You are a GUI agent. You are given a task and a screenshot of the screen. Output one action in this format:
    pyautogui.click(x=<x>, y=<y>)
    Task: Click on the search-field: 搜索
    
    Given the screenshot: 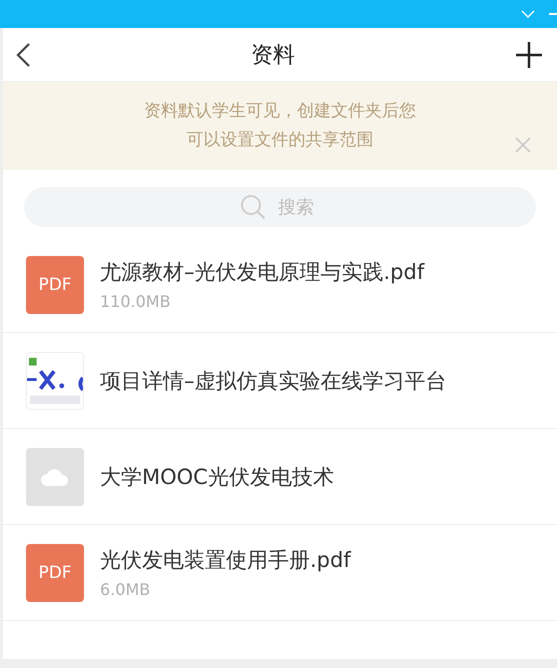 What is the action you would take?
    pyautogui.click(x=280, y=207)
    